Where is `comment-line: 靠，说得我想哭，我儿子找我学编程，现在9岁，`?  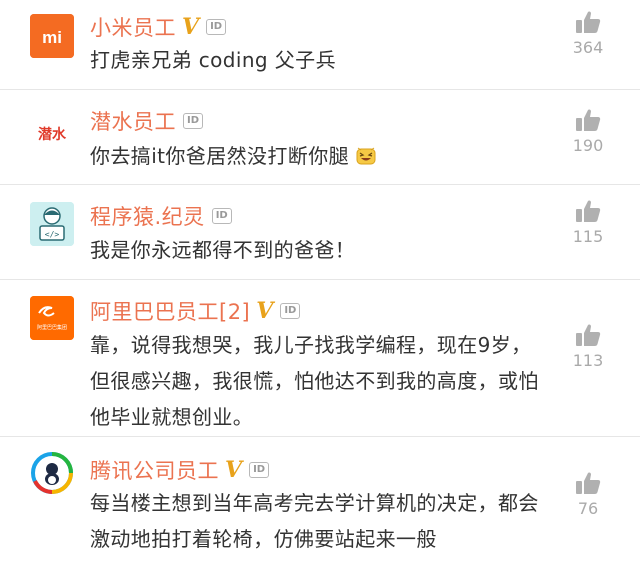
comment-line: 靠，说得我想哭，我儿子找我学编程，现在9岁， is located at coordinates (311, 345).